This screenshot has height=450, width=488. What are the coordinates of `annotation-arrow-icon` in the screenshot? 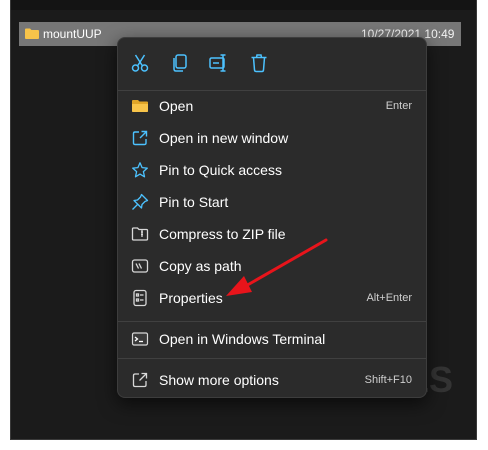 It's located at (277, 267).